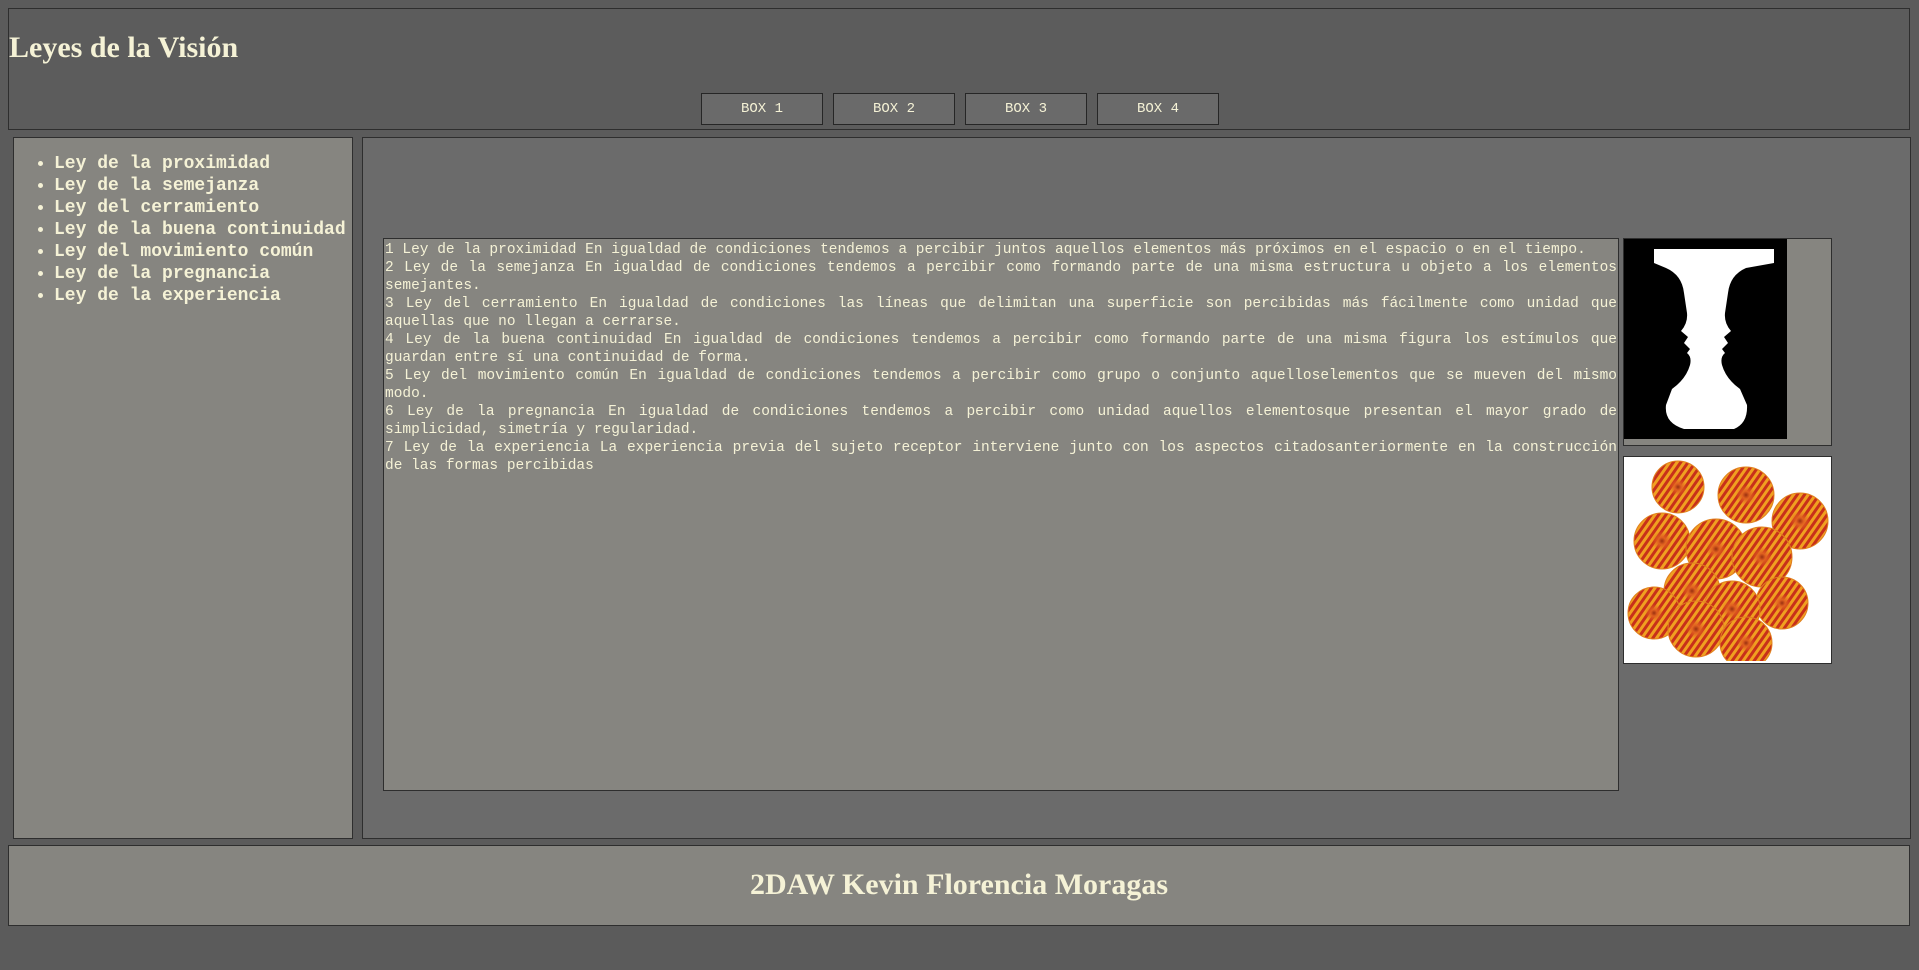 The height and width of the screenshot is (970, 1919). I want to click on list-item: Ley del cerramiento, so click(203, 208).